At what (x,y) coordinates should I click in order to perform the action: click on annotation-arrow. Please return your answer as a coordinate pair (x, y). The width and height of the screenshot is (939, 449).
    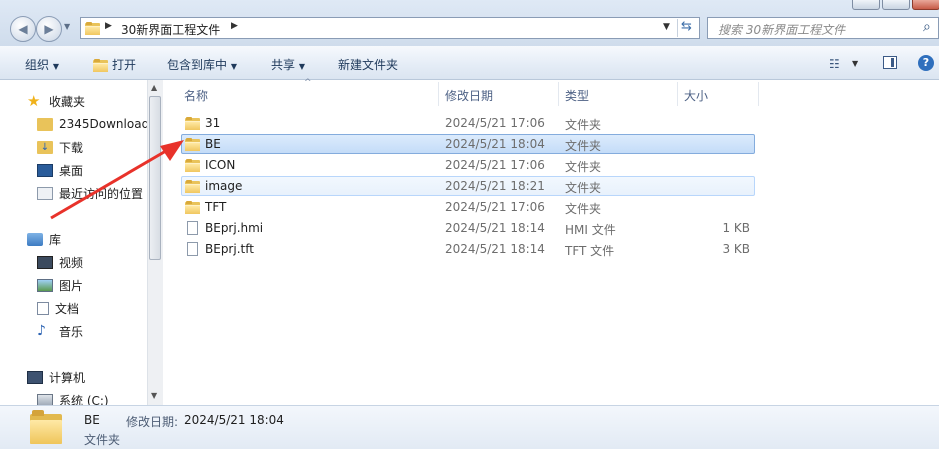
    Looking at the image, I should click on (117, 180).